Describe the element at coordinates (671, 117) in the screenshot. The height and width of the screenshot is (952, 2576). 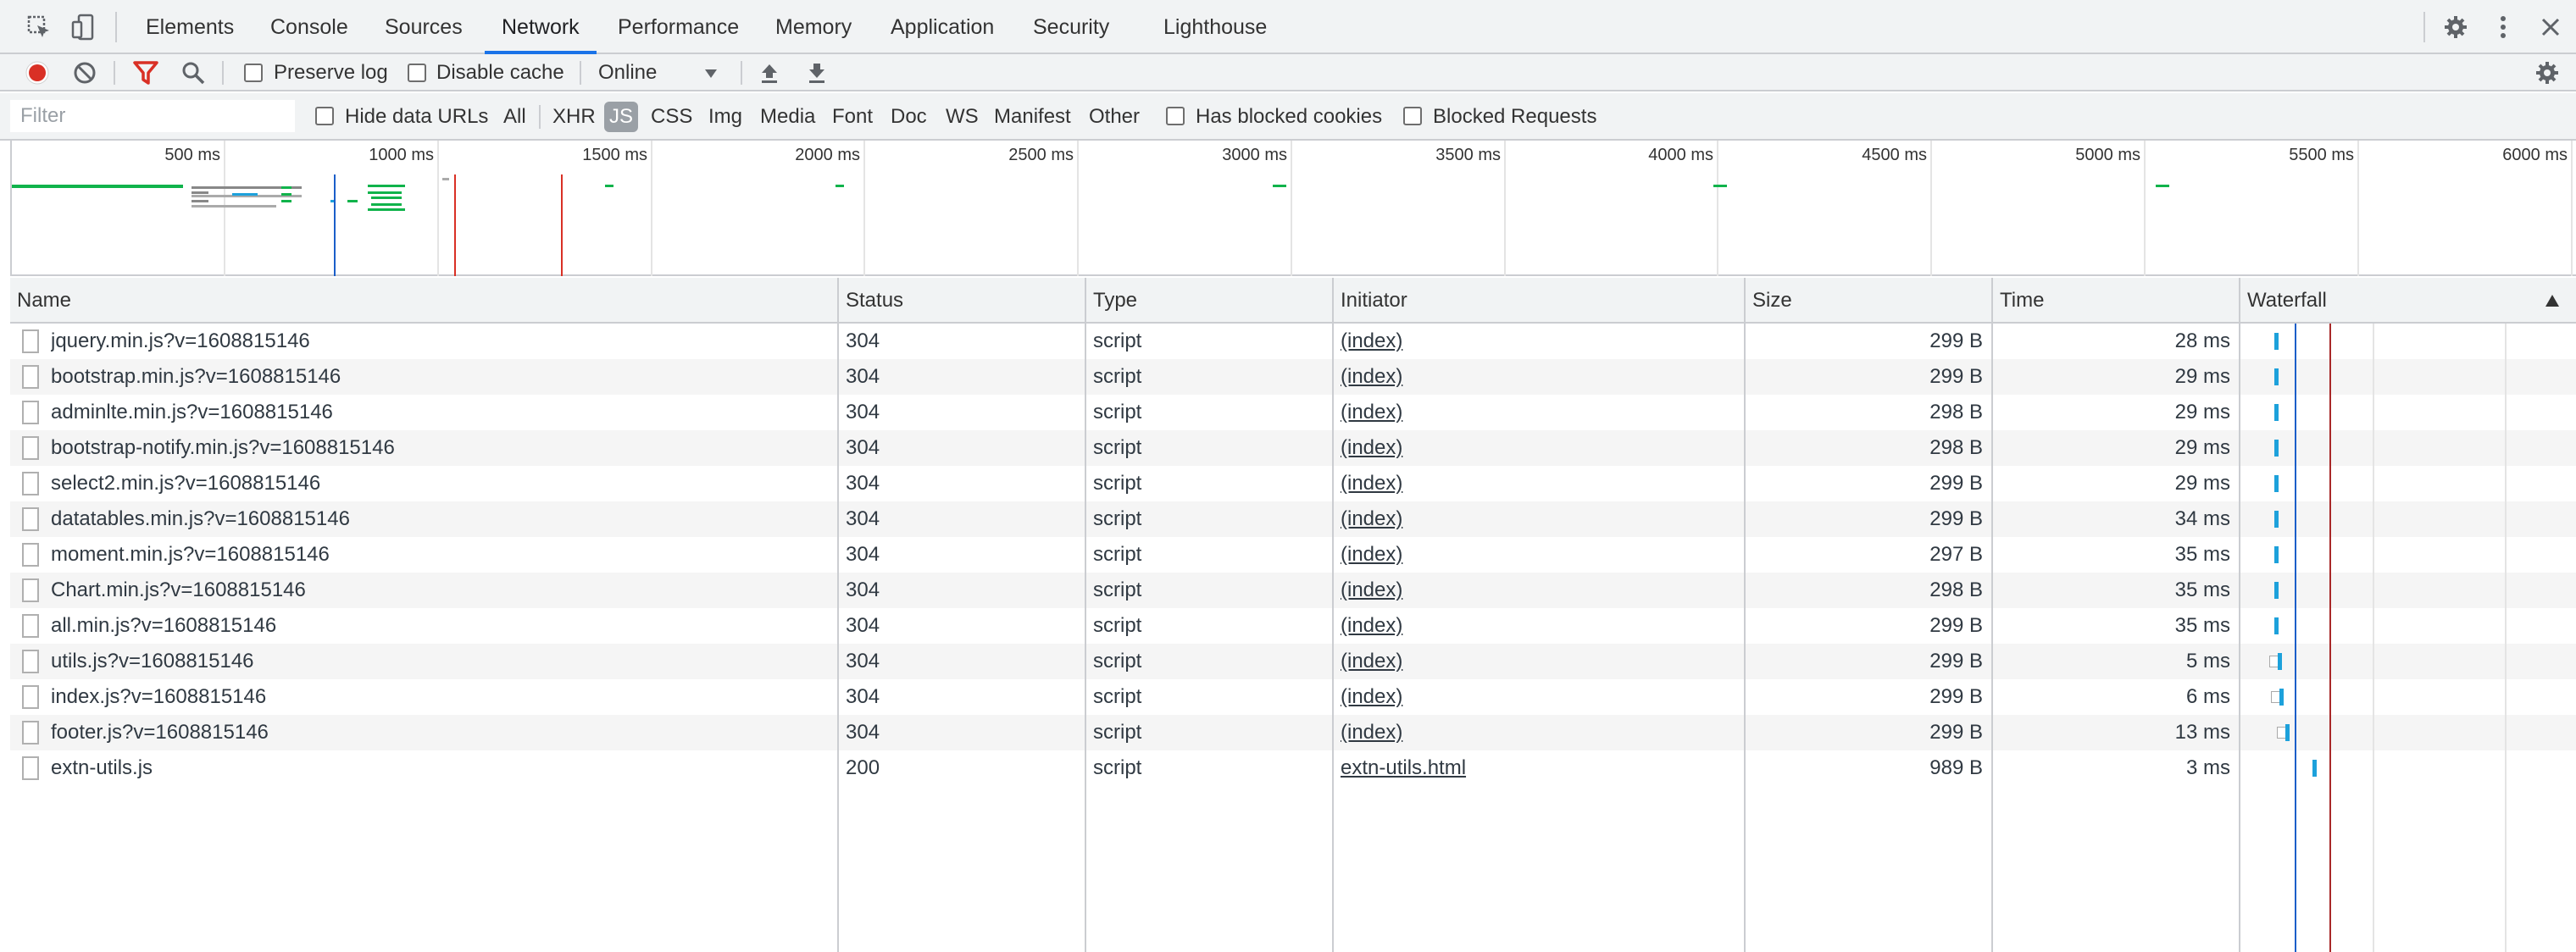
I see `filter-type-css: CSS` at that location.